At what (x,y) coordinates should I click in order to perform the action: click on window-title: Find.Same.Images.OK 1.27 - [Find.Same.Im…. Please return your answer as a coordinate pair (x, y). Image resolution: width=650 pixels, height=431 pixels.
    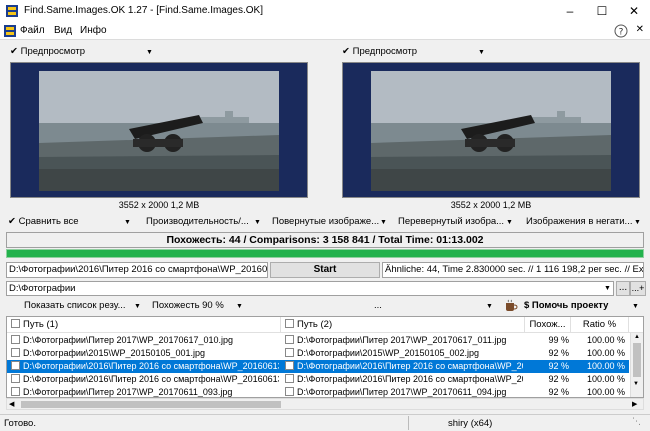
    Looking at the image, I should click on (143, 10).